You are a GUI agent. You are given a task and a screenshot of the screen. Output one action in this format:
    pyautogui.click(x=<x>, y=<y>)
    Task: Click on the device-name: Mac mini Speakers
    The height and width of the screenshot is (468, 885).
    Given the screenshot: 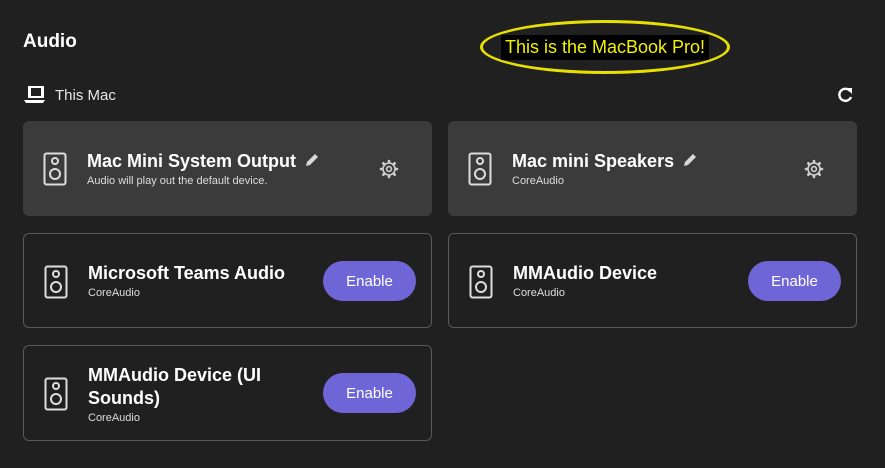 What is the action you would take?
    pyautogui.click(x=593, y=161)
    